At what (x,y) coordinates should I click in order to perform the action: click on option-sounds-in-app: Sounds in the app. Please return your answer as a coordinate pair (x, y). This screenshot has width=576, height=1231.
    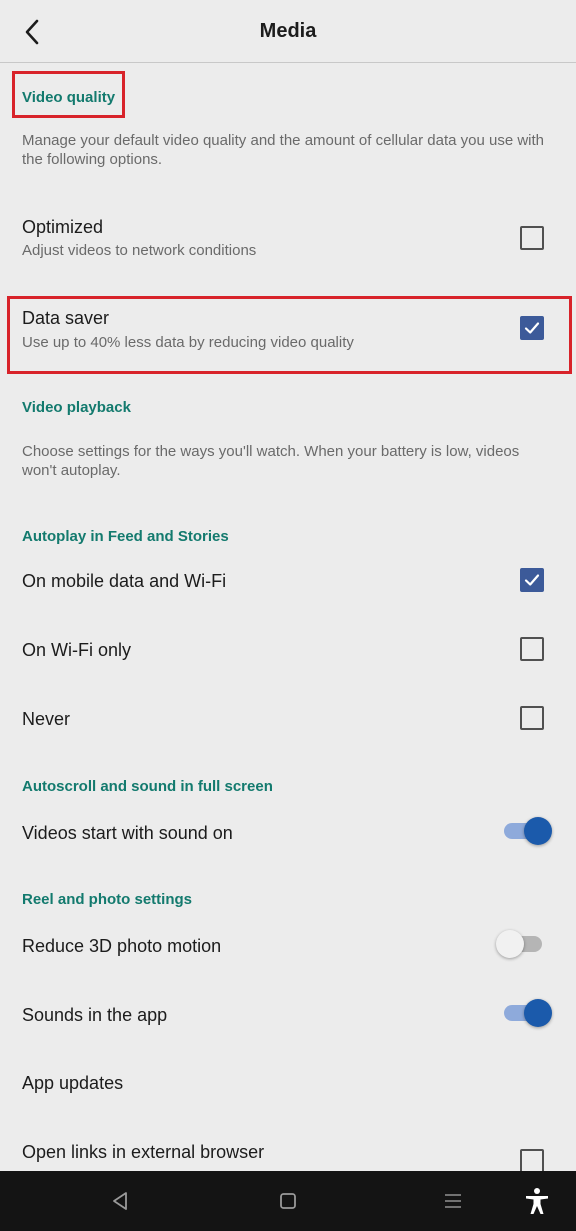
    Looking at the image, I should click on (288, 1013).